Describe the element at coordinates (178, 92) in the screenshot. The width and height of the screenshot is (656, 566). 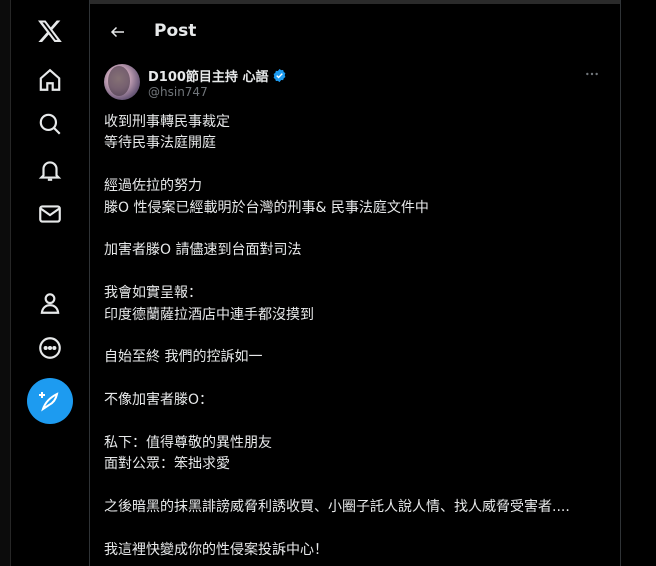
I see `user-handle: @hsin747` at that location.